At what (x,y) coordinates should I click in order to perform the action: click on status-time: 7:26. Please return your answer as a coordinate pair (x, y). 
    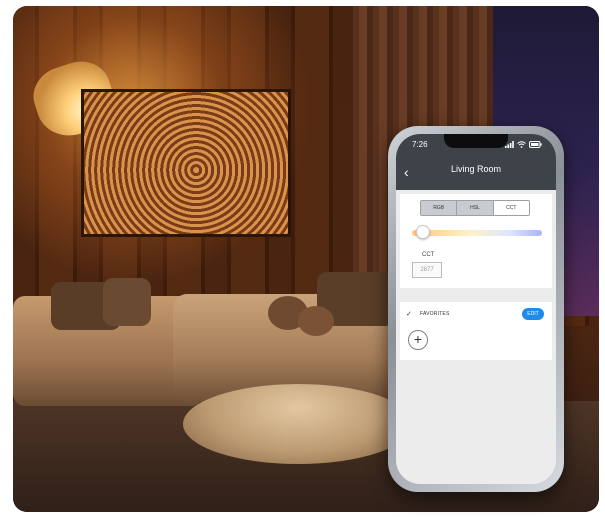
    Looking at the image, I should click on (420, 144).